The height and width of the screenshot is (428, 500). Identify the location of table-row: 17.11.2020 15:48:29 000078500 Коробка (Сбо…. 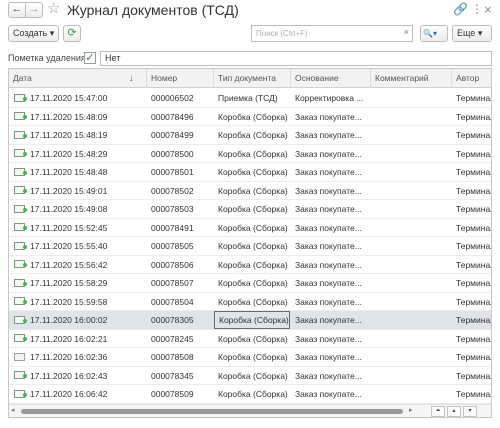
(250, 154).